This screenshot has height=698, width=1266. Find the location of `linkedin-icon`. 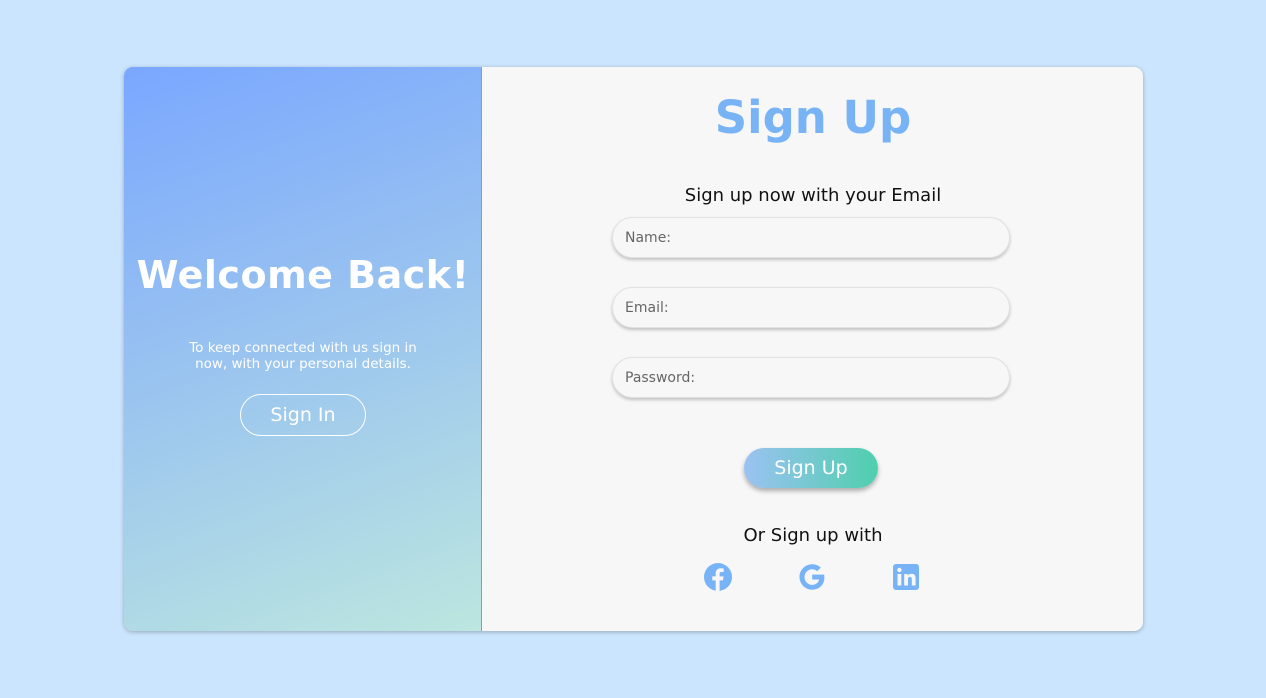

linkedin-icon is located at coordinates (906, 577).